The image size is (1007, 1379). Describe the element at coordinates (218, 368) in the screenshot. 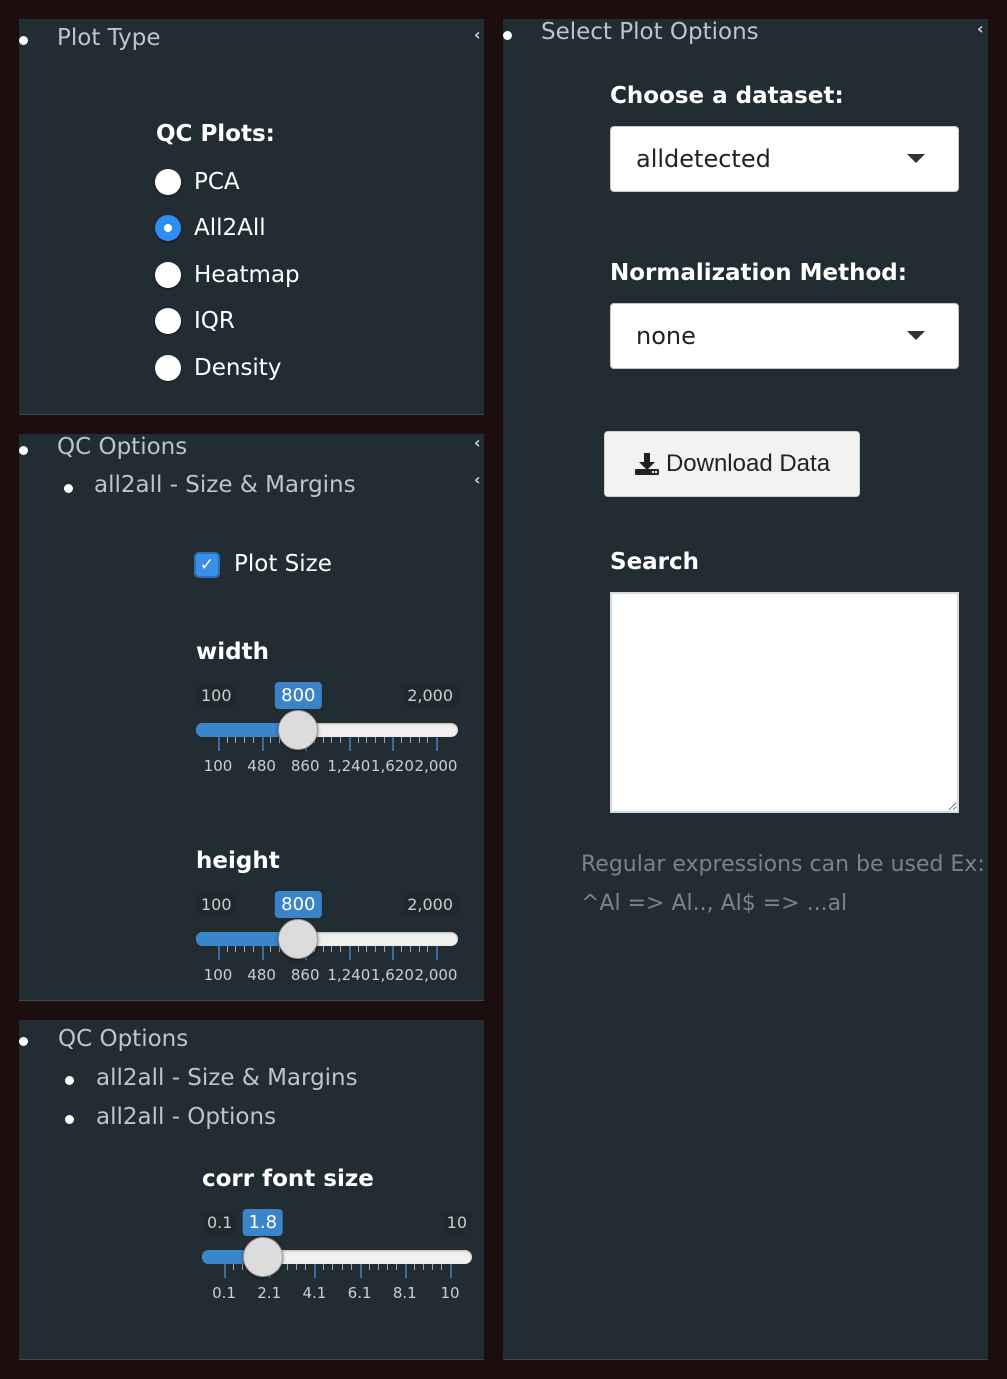

I see `radio-density: Density` at that location.